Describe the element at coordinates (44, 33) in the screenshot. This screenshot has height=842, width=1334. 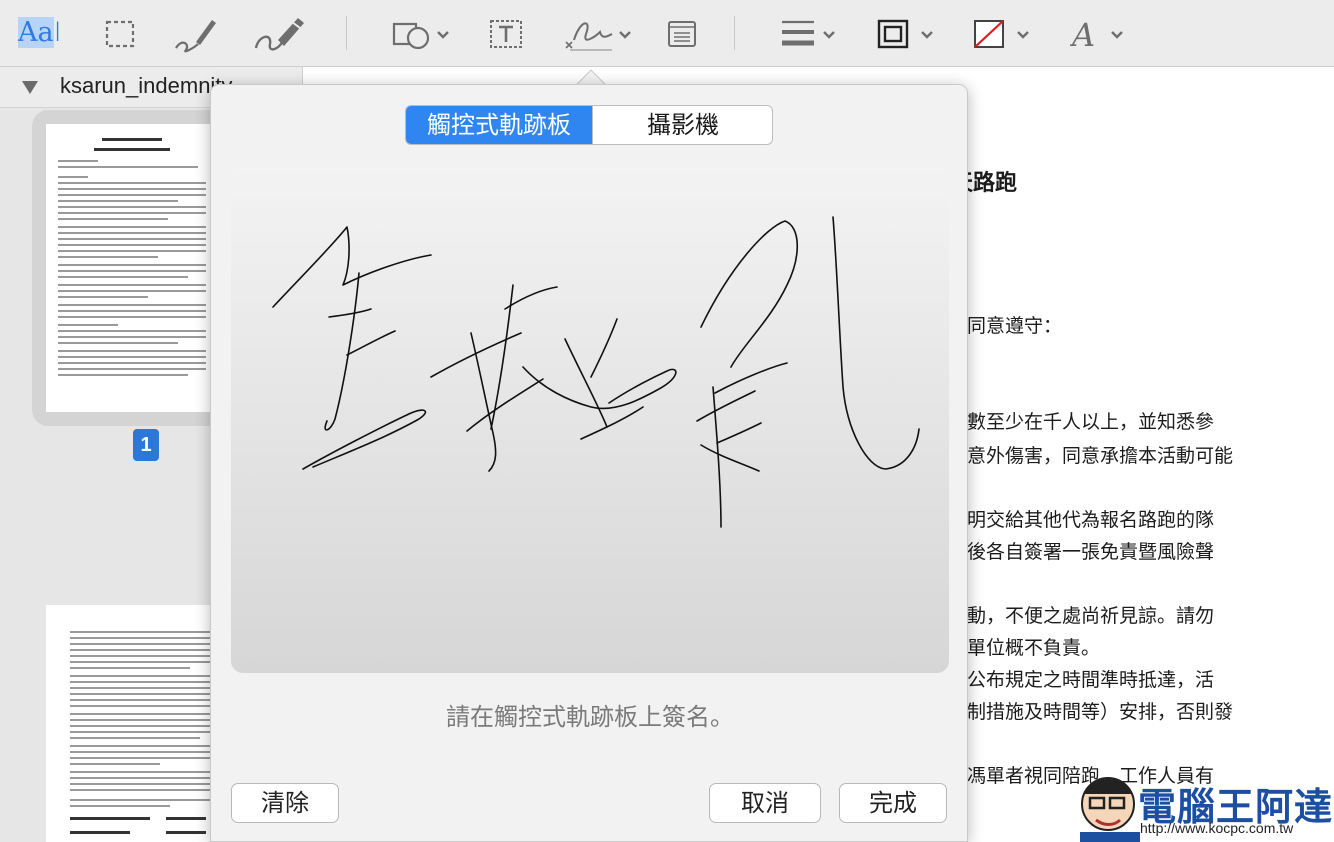
I see `text-style-button: AaI` at that location.